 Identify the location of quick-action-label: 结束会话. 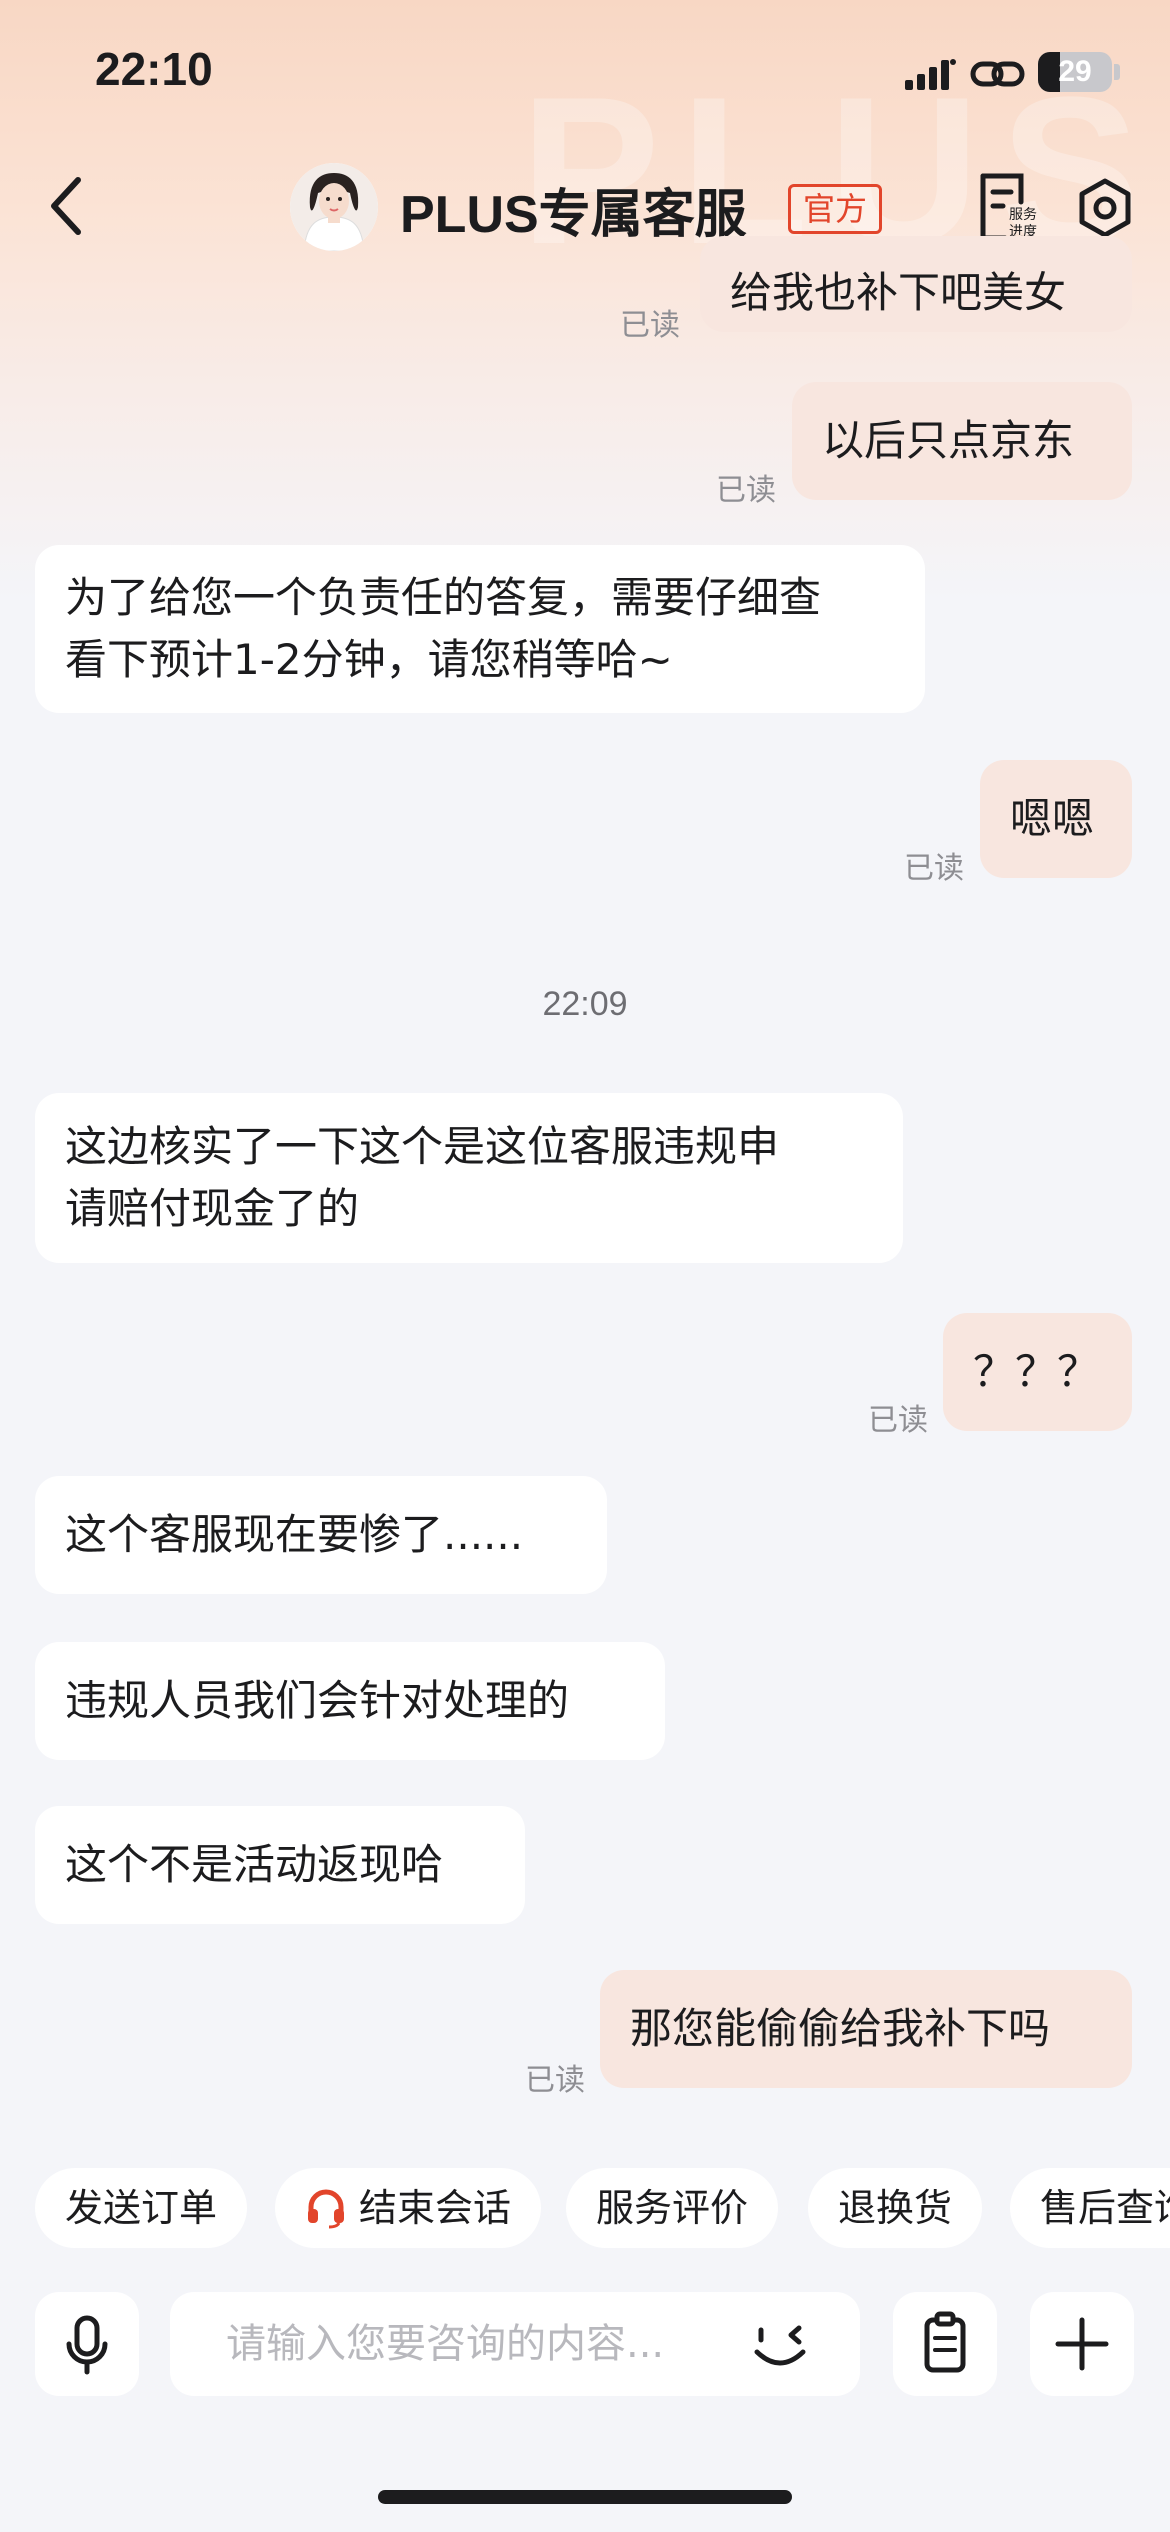
(435, 2208).